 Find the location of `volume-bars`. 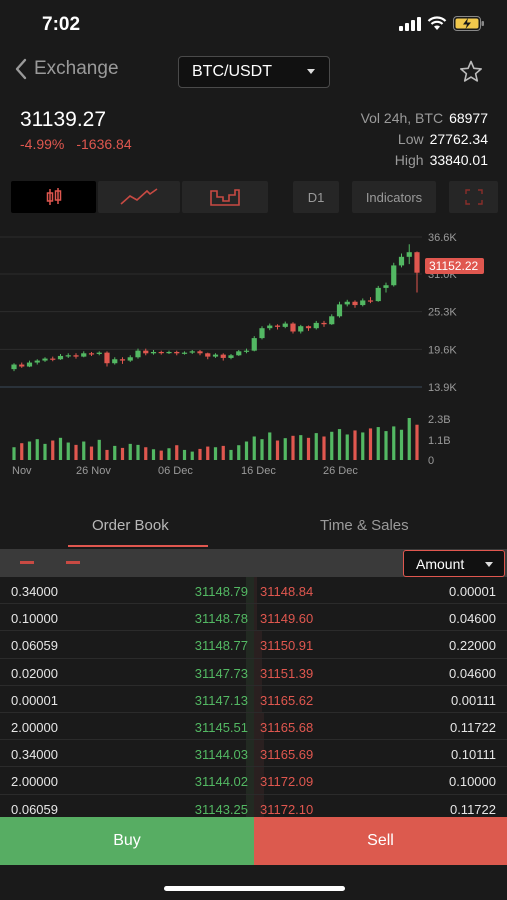

volume-bars is located at coordinates (215, 439).